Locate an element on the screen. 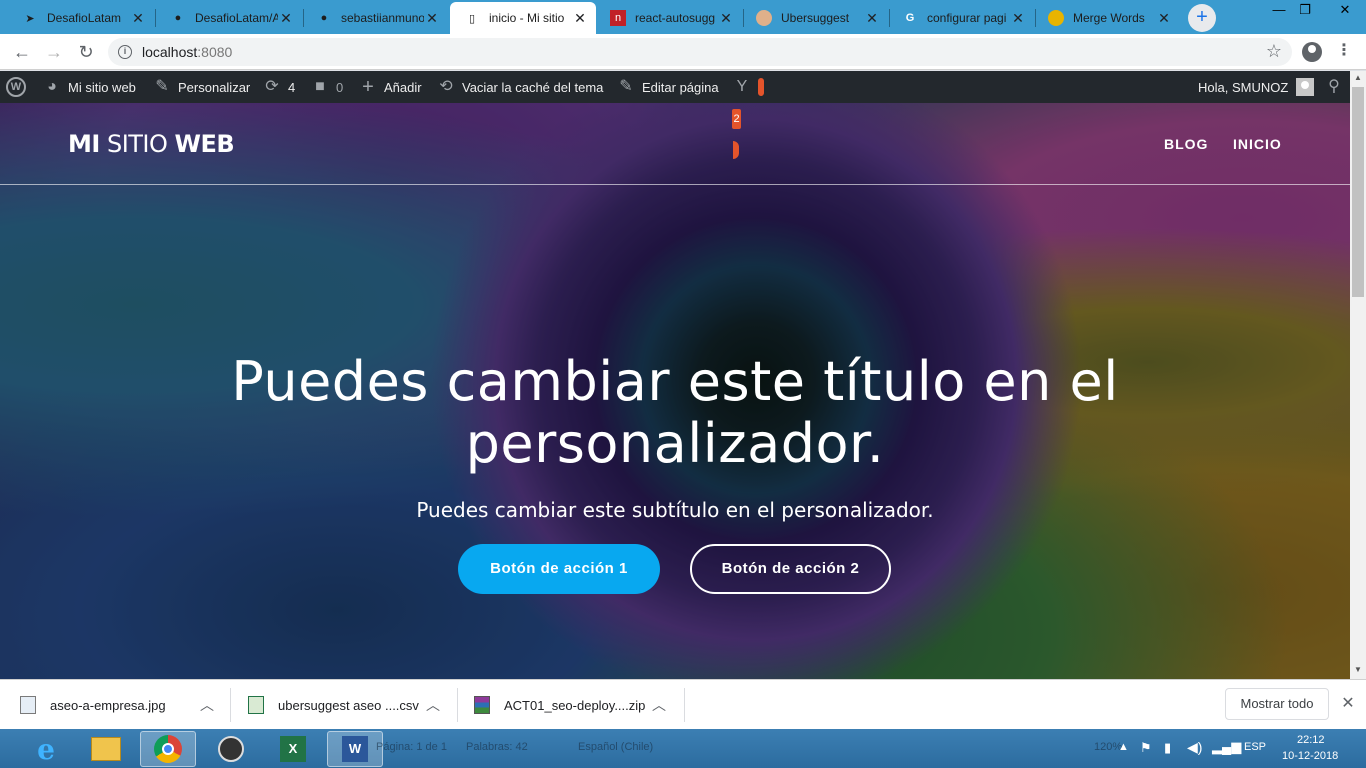  word-taskbar-icon: W is located at coordinates (355, 749).